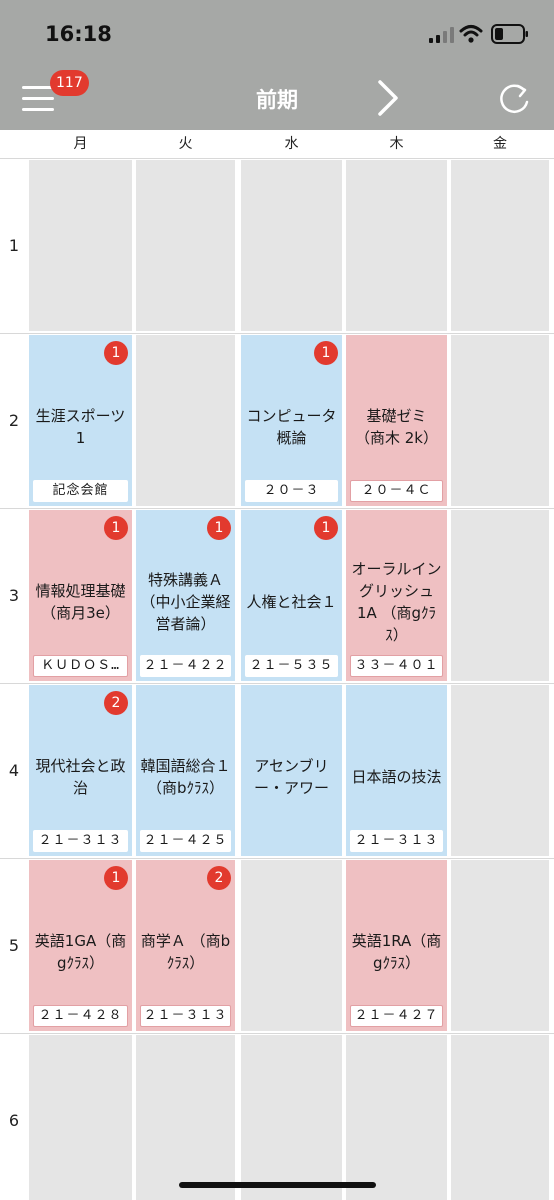 The height and width of the screenshot is (1200, 554). What do you see at coordinates (80, 952) in the screenshot?
I see `class-name: 英語1GA（商gｸﾗｽ）` at bounding box center [80, 952].